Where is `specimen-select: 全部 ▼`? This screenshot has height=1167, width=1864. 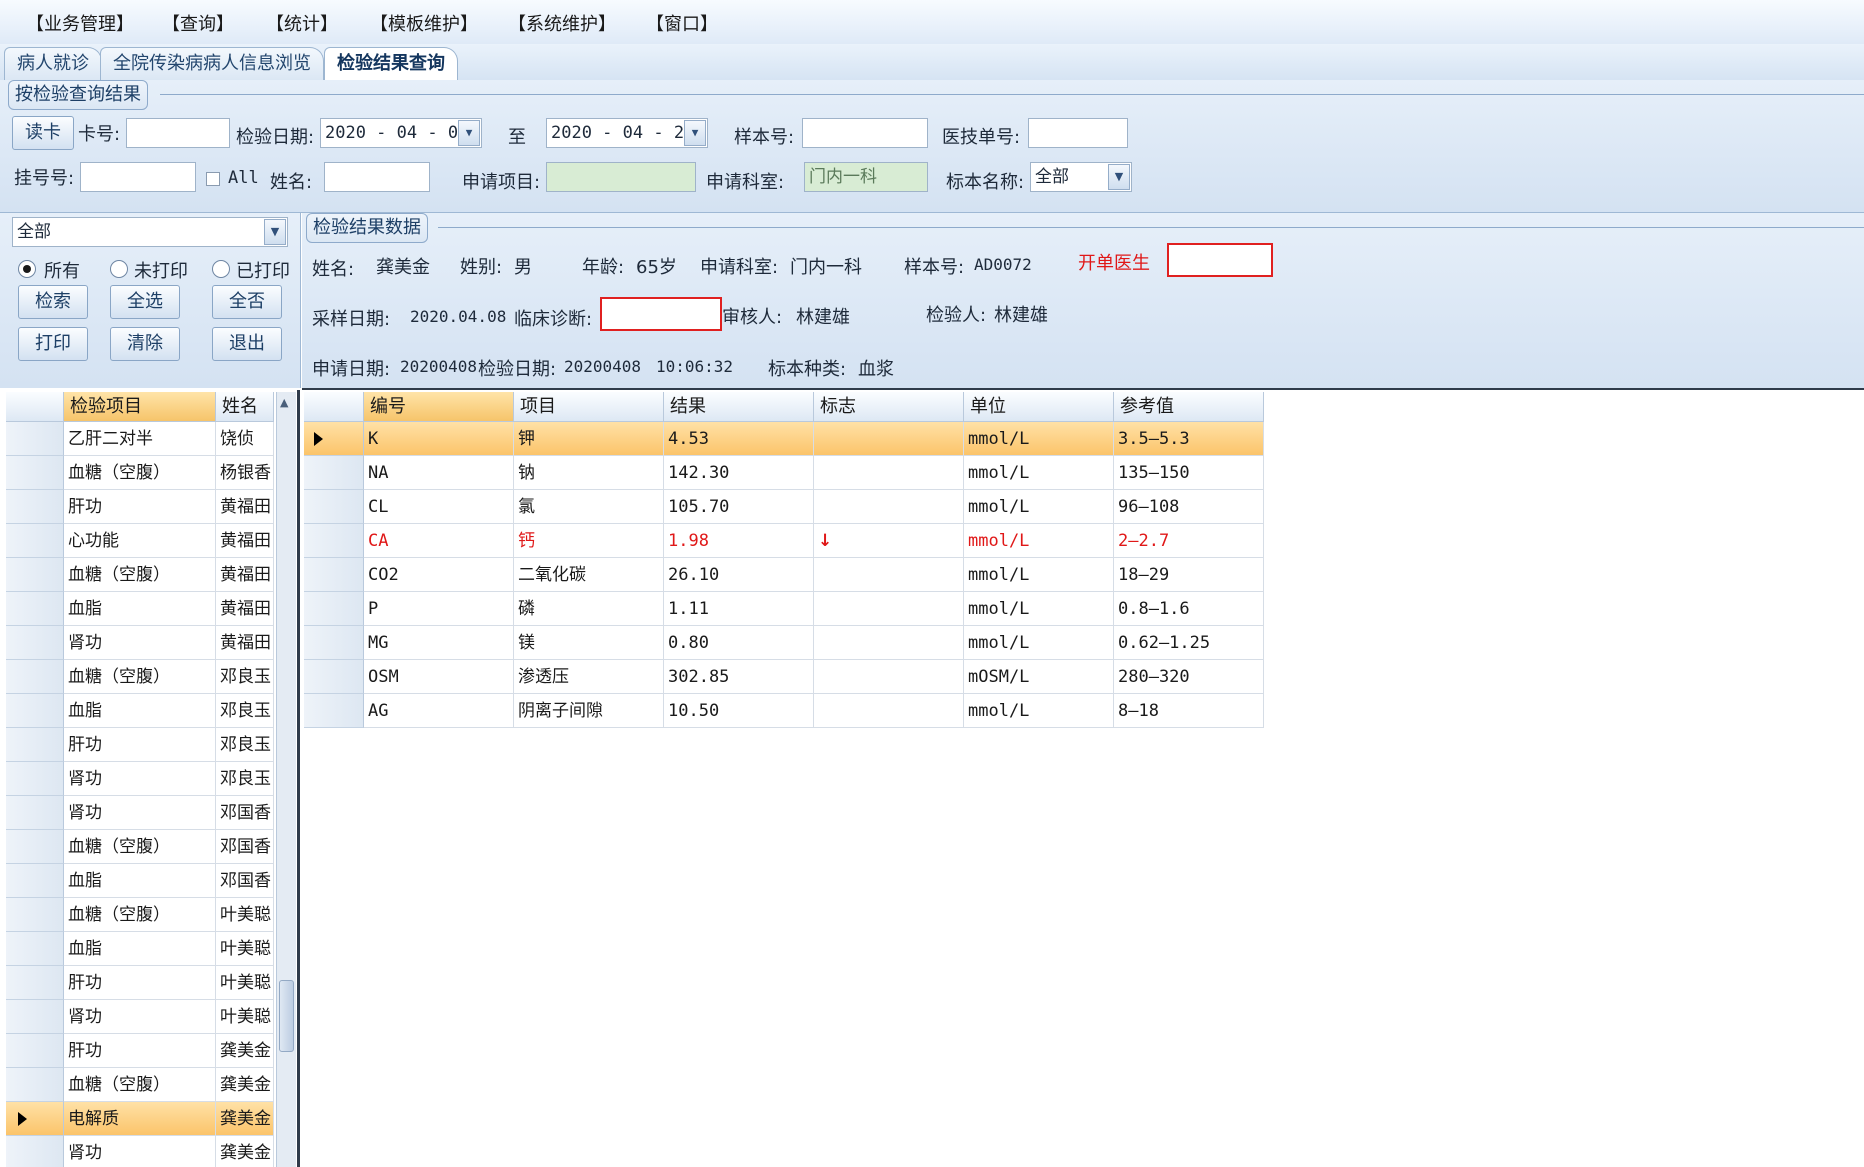 specimen-select: 全部 ▼ is located at coordinates (1081, 177).